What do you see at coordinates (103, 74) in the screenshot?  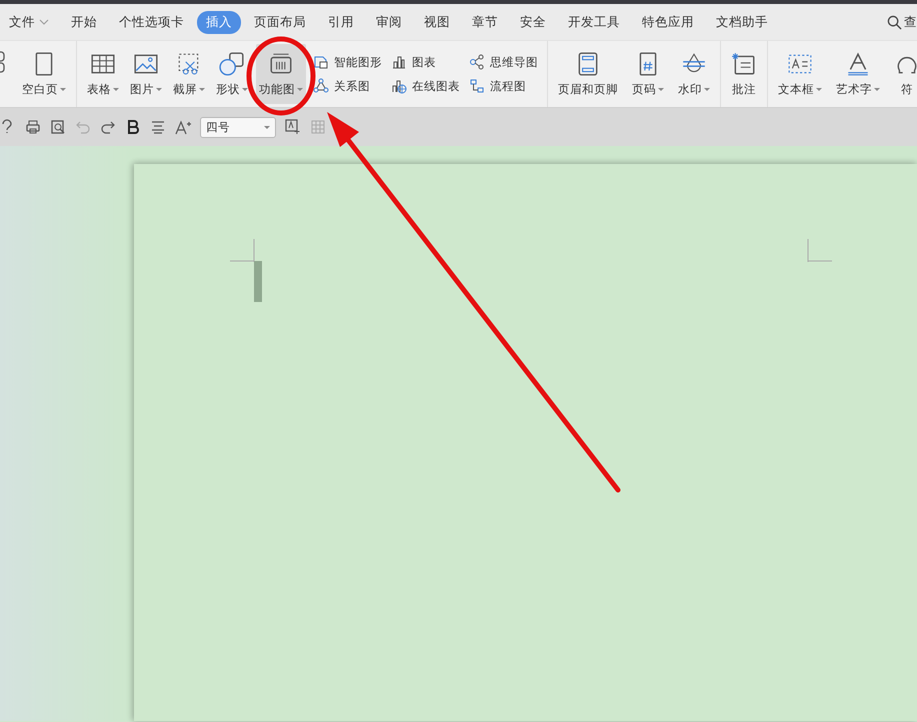 I see `ribbon-button: 表格` at bounding box center [103, 74].